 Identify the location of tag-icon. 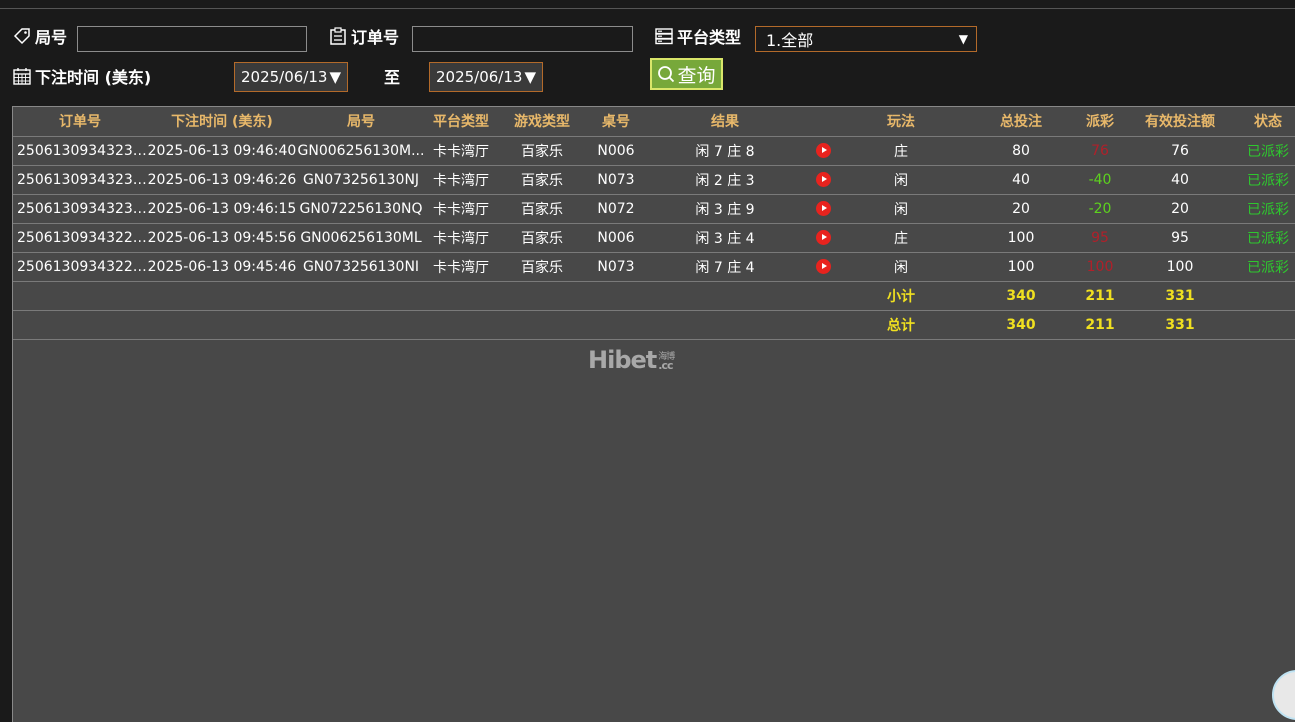
(21, 36).